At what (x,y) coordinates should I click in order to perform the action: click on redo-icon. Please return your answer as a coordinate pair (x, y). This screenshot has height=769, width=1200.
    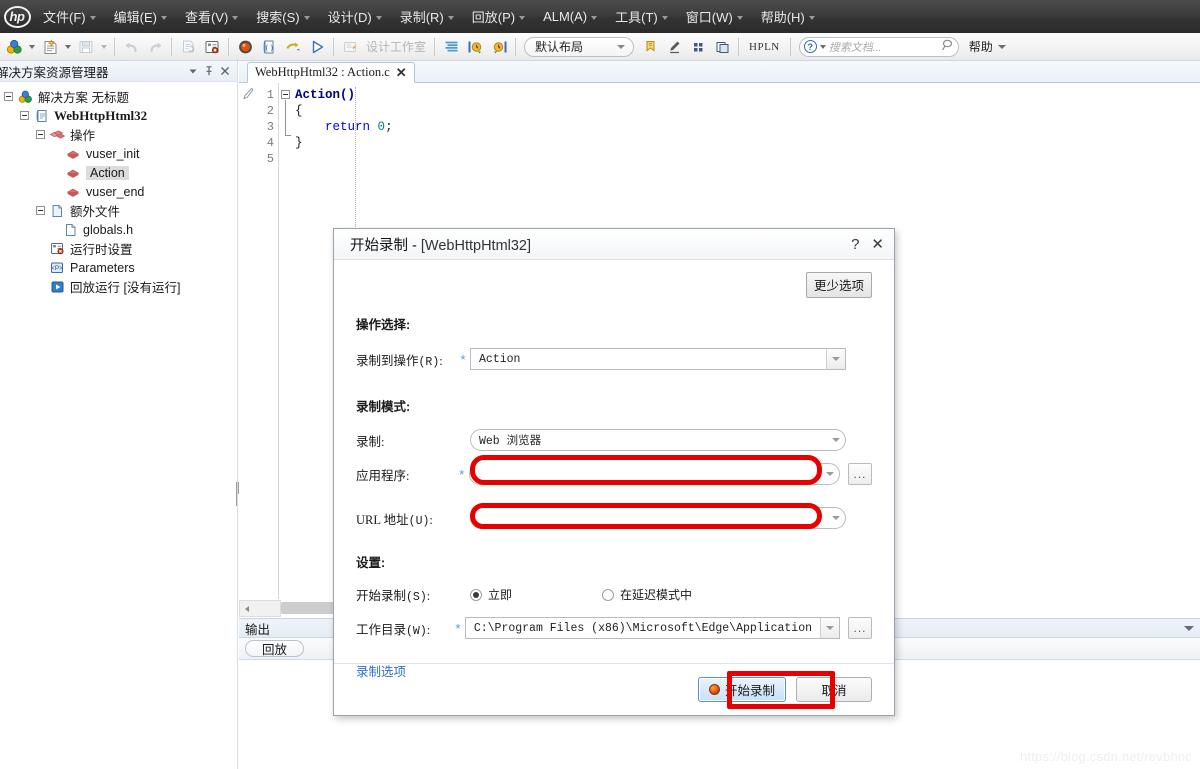
    Looking at the image, I should click on (155, 47).